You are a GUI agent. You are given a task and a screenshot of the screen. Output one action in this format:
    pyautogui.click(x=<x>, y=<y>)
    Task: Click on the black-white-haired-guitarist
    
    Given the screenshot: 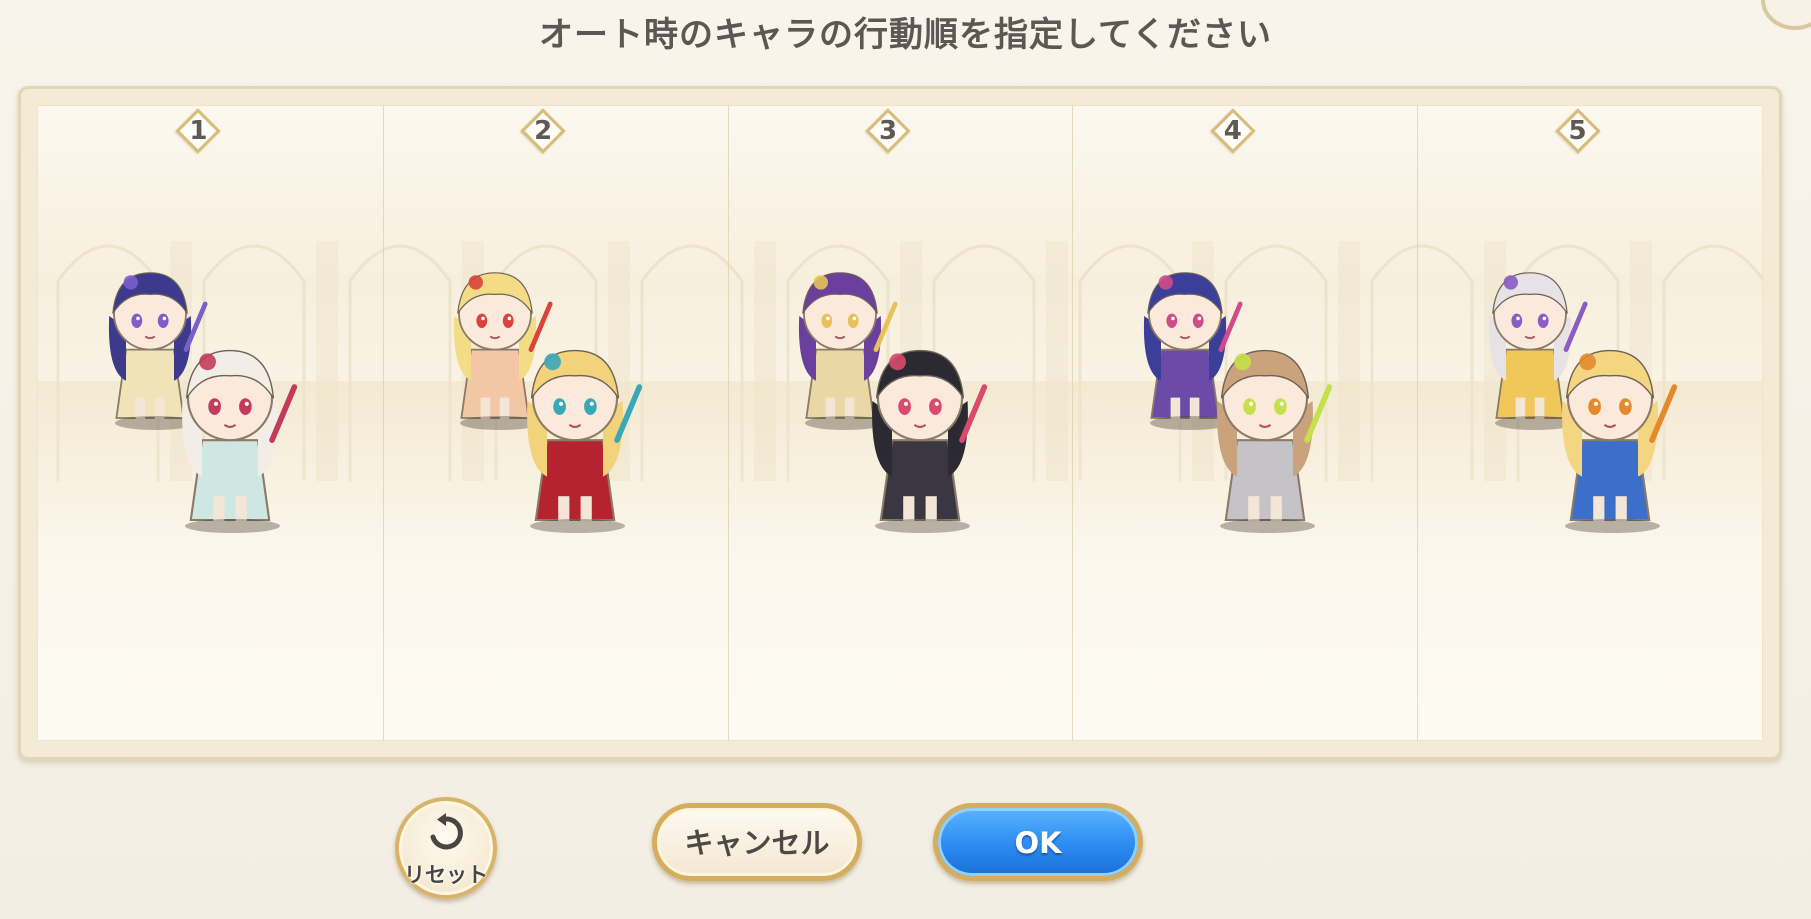 What is the action you would take?
    pyautogui.click(x=920, y=429)
    